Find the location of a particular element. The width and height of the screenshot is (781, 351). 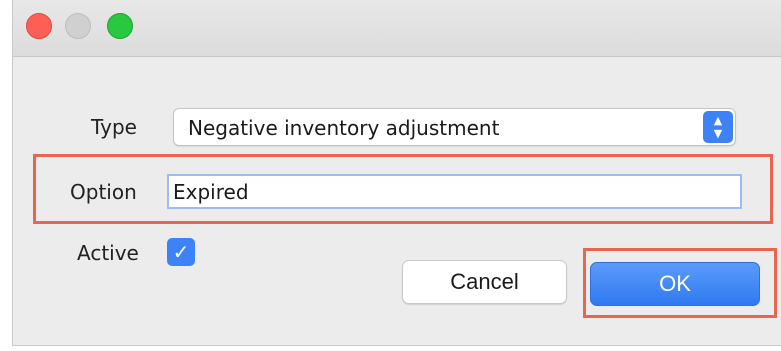

active-label: Active is located at coordinates (108, 253).